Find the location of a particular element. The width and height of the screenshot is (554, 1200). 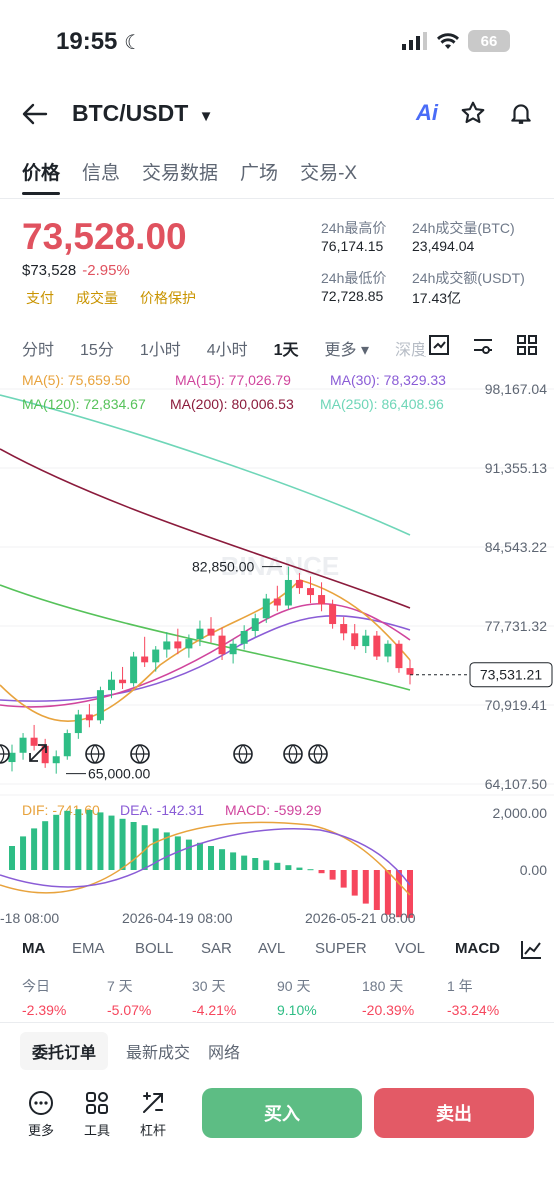

perf-cell: 今日 -2.39% is located at coordinates (64, 997).